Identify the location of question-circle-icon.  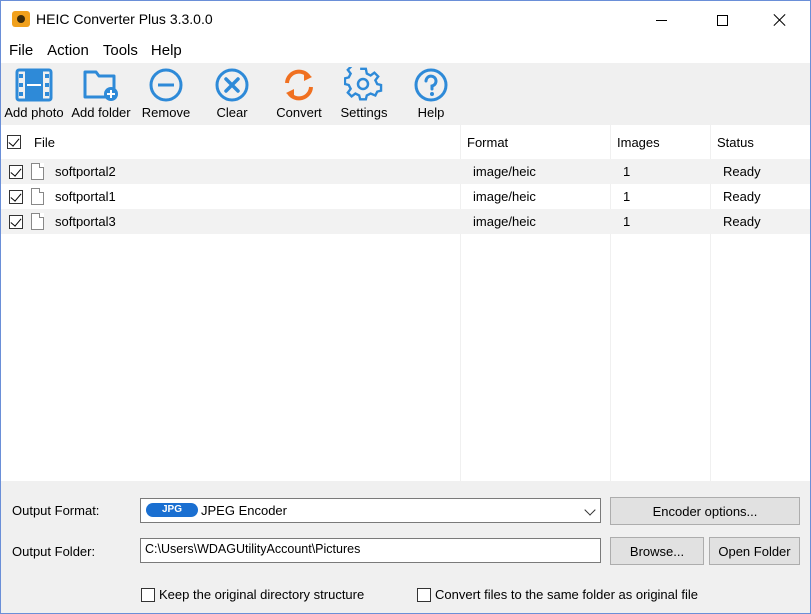
(431, 85).